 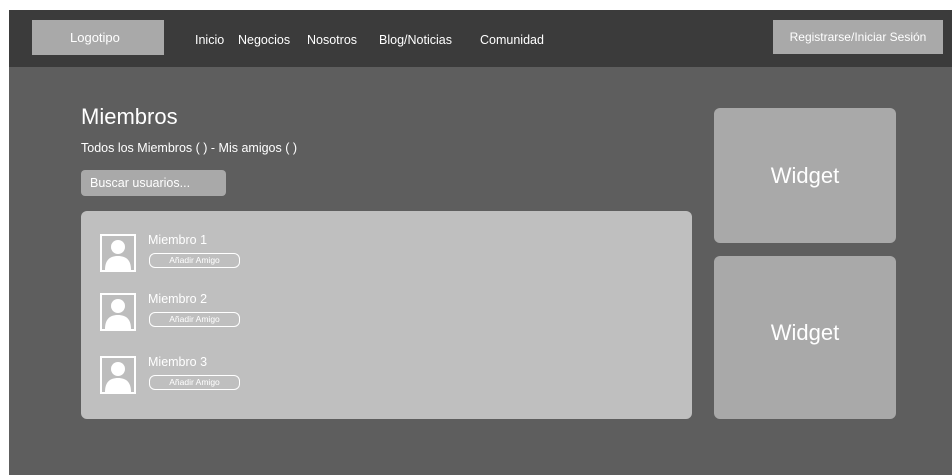 I want to click on nav-item-blog-noticias: Blog/Noticias, so click(x=415, y=40).